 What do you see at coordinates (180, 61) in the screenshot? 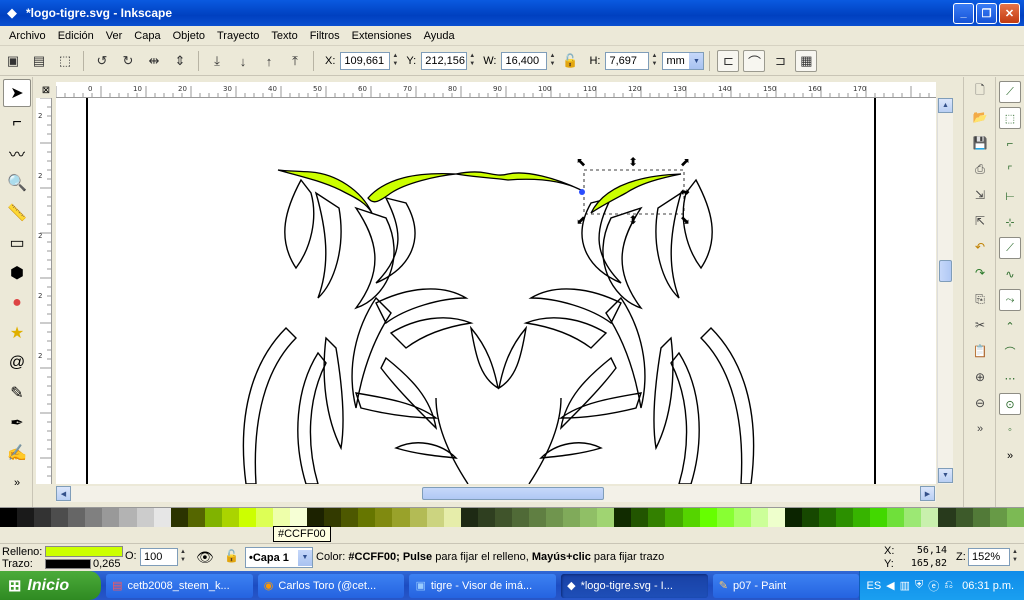
I see `flip-vertical-icon: ⇕` at bounding box center [180, 61].